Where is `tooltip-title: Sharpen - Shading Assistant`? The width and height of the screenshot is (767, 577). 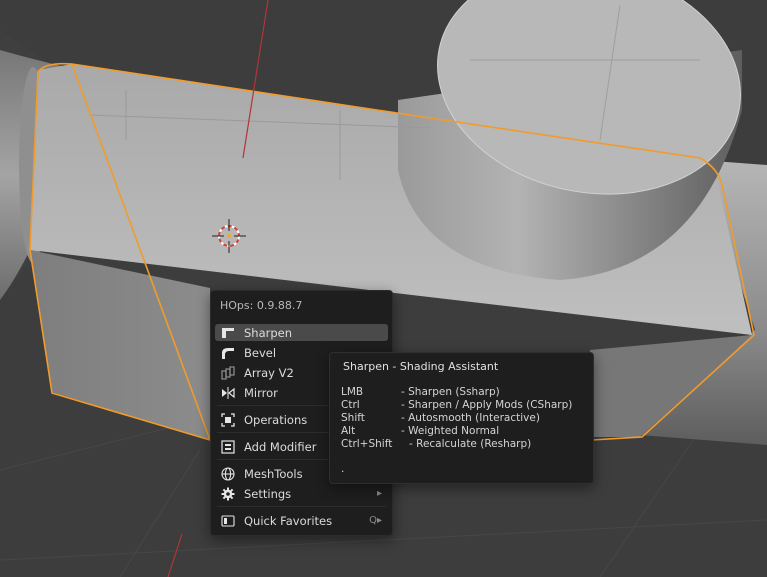 tooltip-title: Sharpen - Shading Assistant is located at coordinates (421, 366).